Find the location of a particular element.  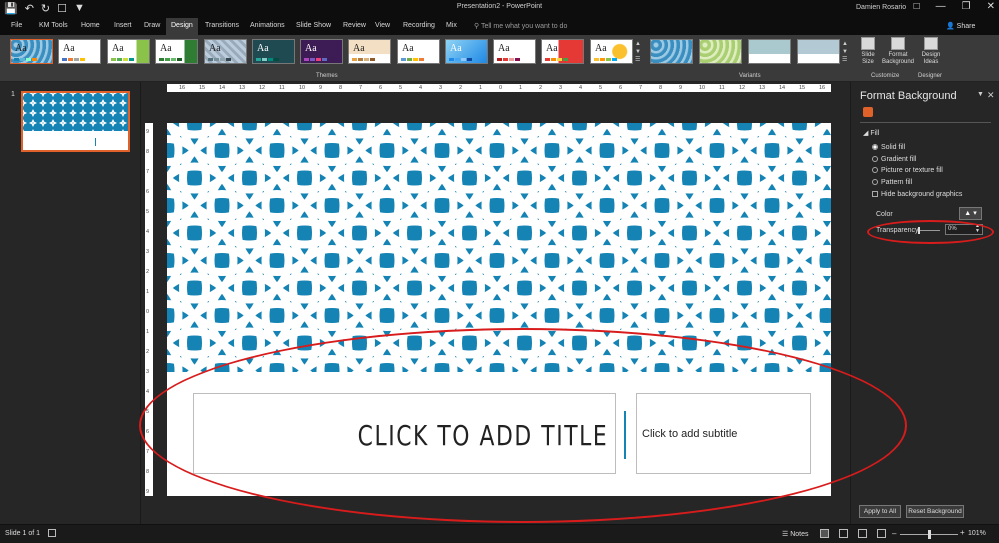

apply-to-all-label: Apply to All is located at coordinates (880, 511).